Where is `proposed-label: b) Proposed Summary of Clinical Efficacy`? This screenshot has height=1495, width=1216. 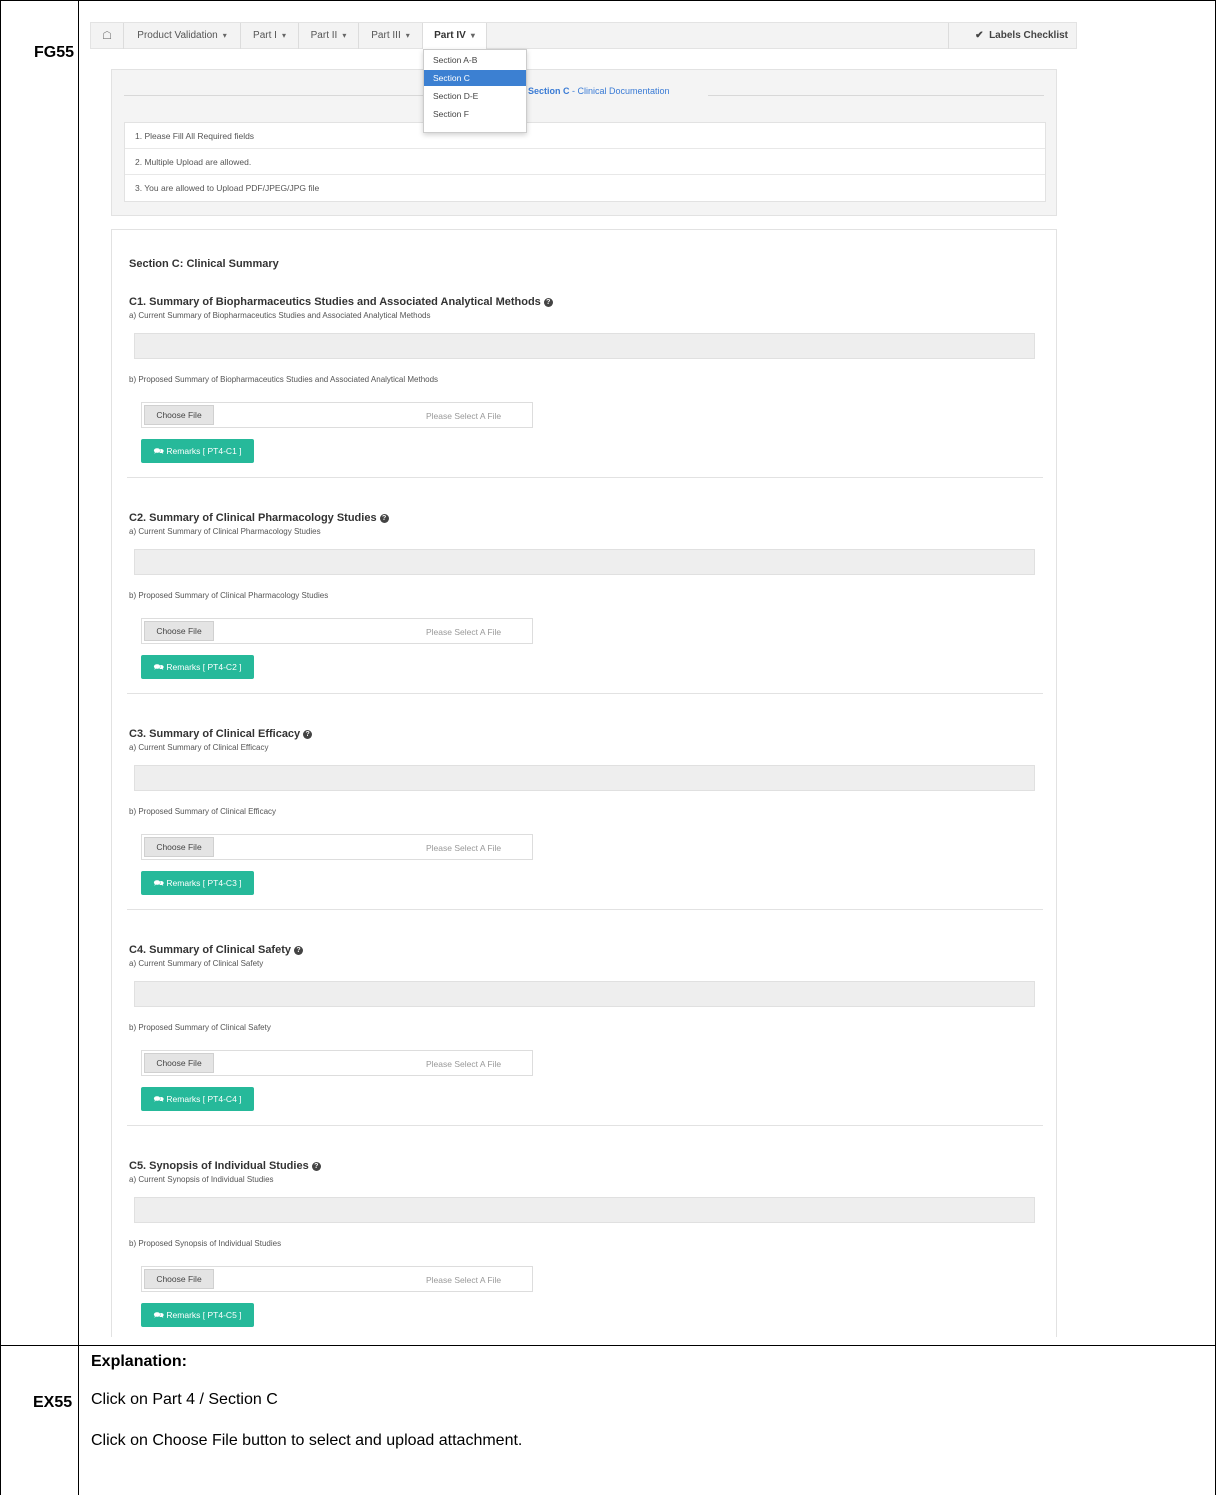 proposed-label: b) Proposed Summary of Clinical Efficacy is located at coordinates (203, 811).